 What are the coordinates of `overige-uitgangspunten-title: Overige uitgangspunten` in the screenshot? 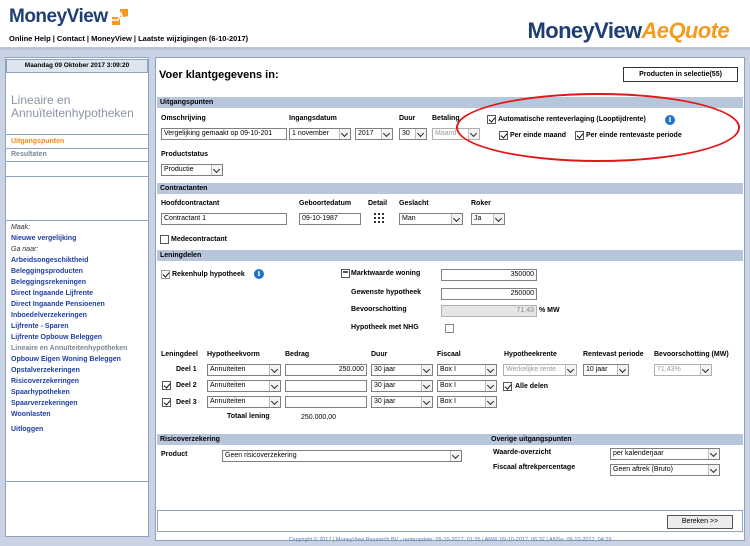 It's located at (531, 439).